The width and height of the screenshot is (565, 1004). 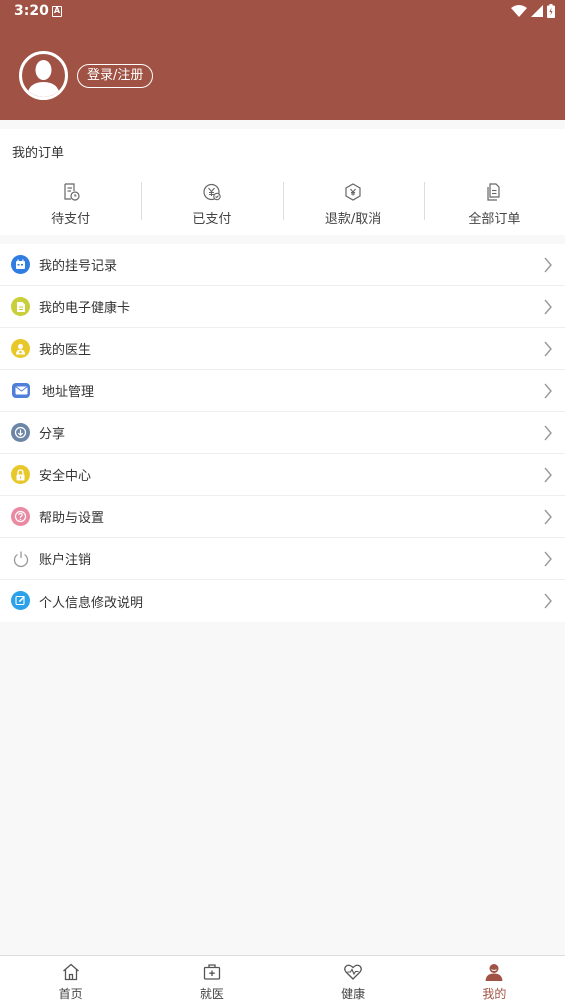 I want to click on menu-label: 账户注销, so click(x=65, y=560).